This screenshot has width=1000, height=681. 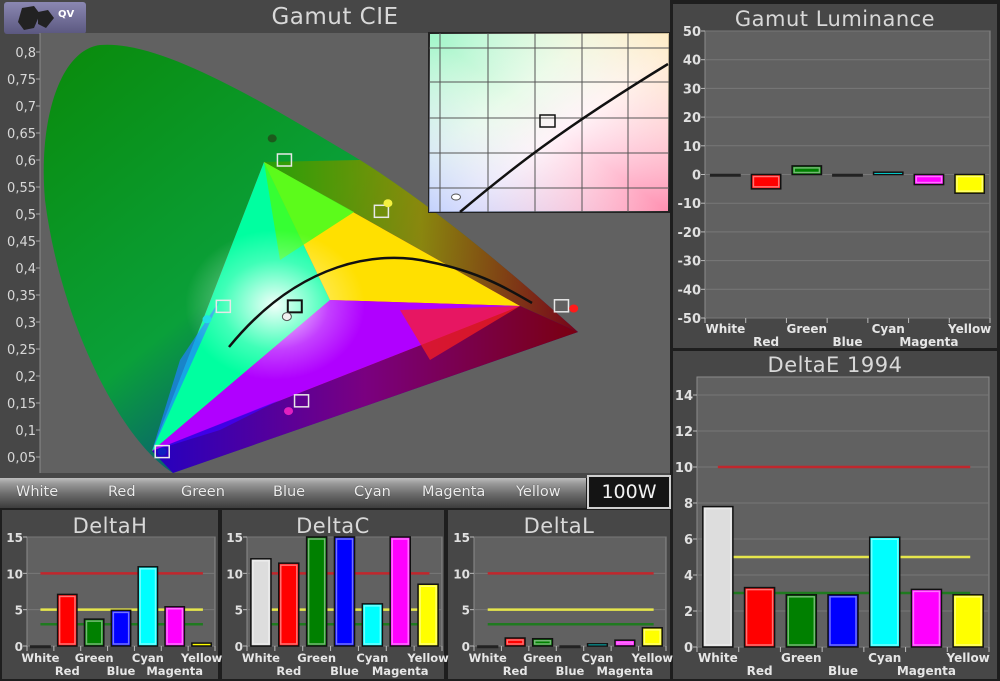 I want to click on y-tick-label: 0,2, so click(x=25, y=377).